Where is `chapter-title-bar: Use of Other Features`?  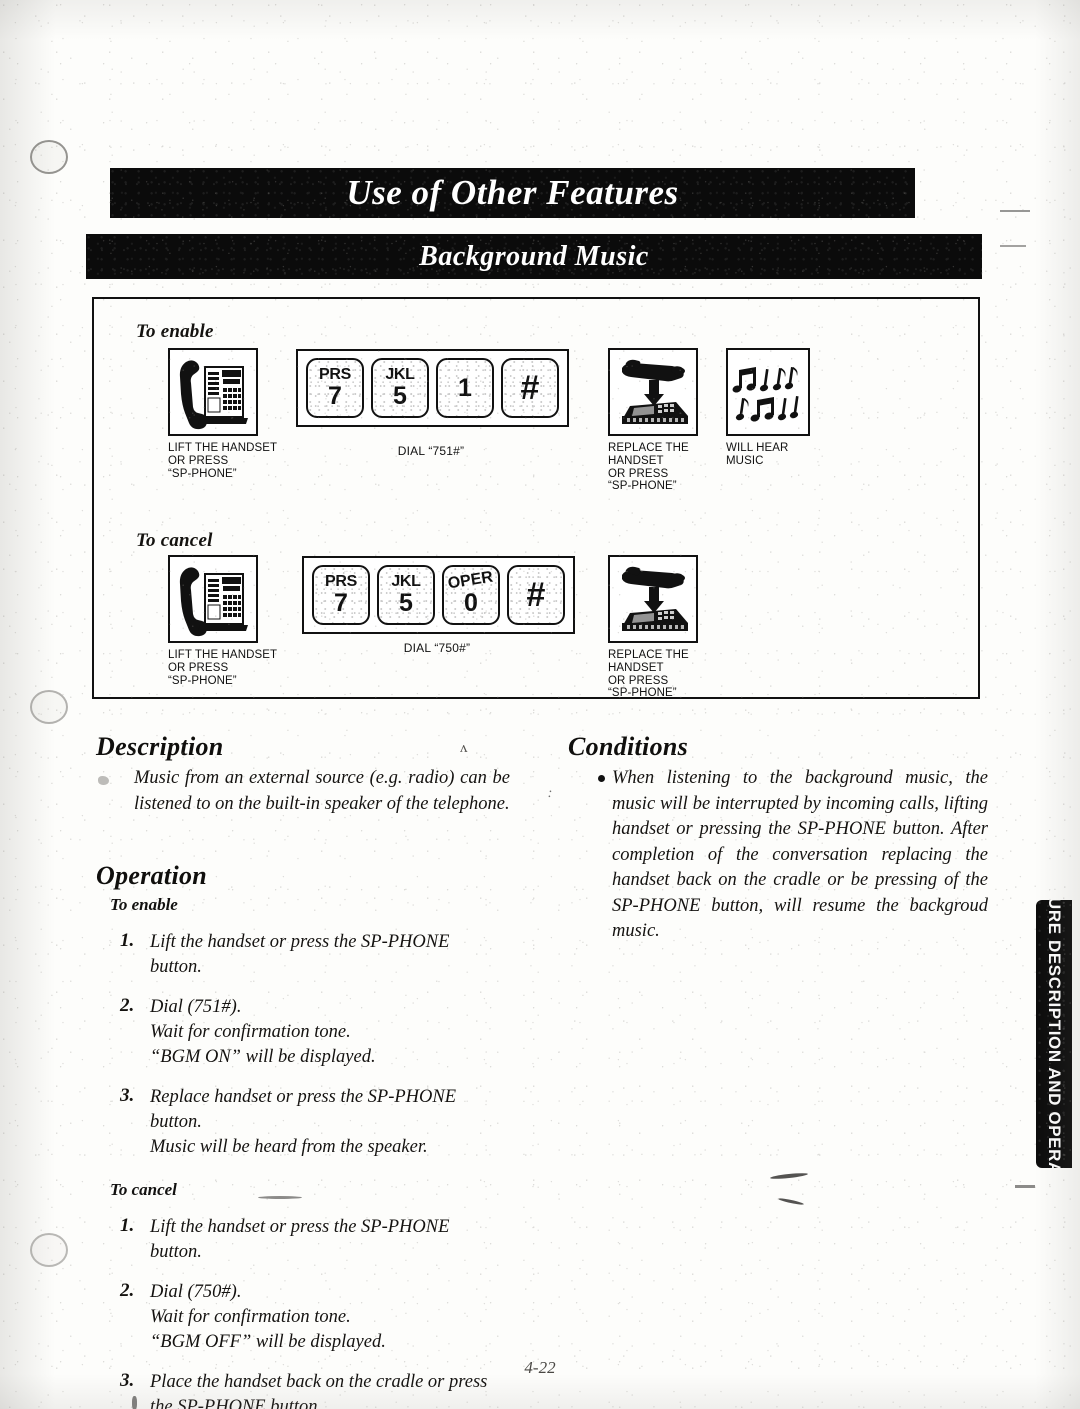 chapter-title-bar: Use of Other Features is located at coordinates (512, 193).